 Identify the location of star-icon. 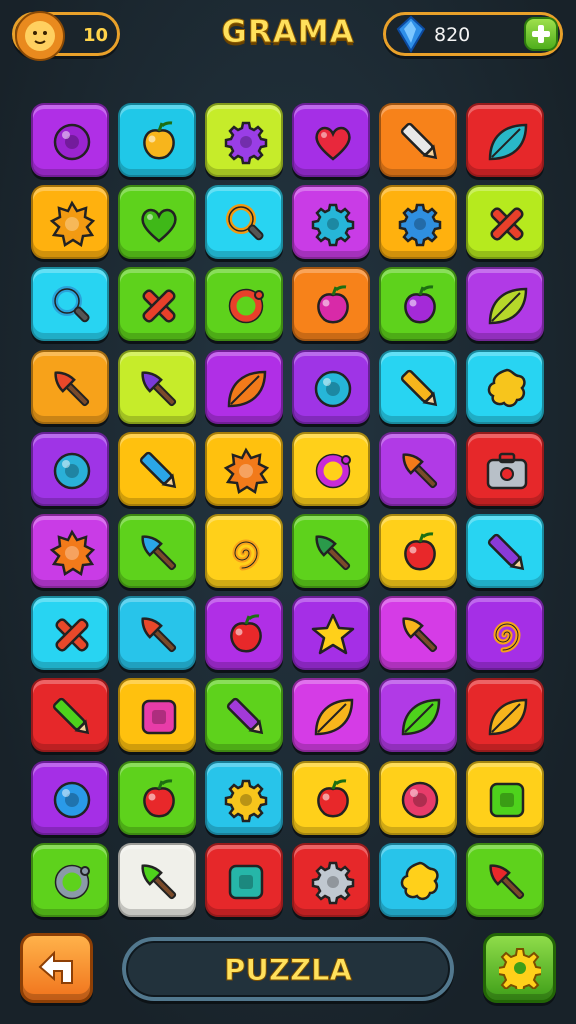
(333, 634).